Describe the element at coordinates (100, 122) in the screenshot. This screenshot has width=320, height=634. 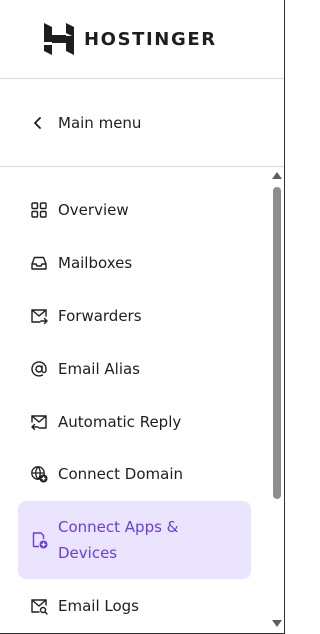
I see `main-menu-label: Main menu` at that location.